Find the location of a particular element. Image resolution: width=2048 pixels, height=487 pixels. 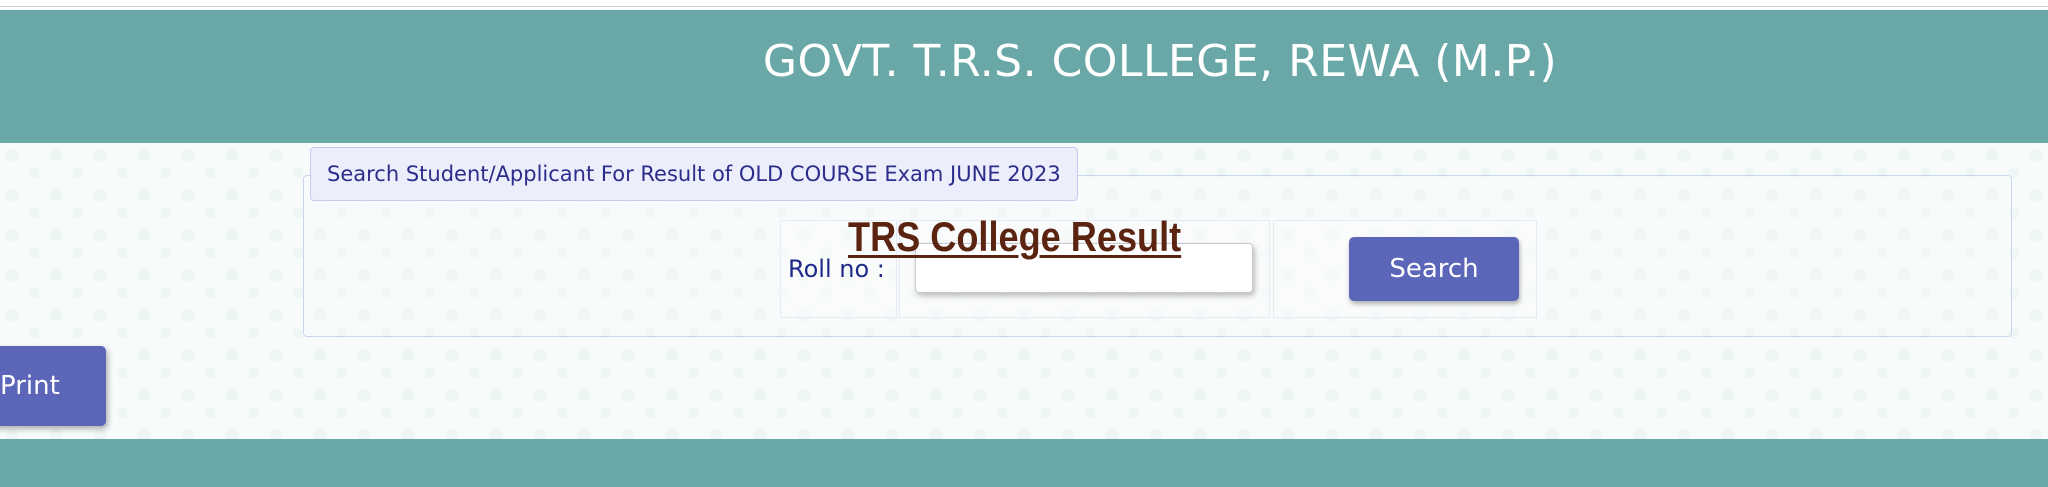

search-button: Search is located at coordinates (1434, 269).